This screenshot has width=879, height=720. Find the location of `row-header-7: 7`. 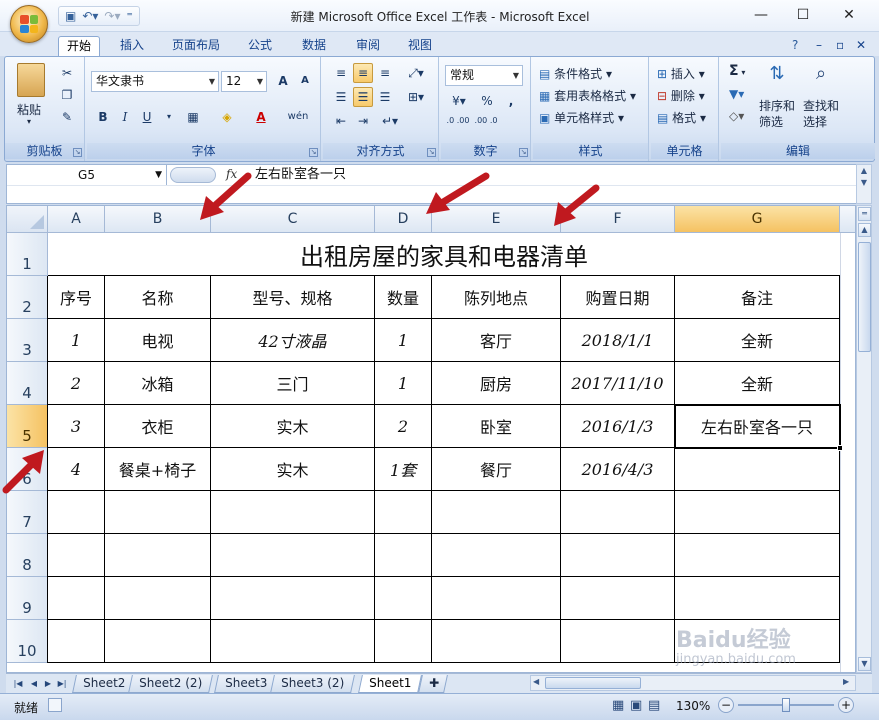

row-header-7: 7 is located at coordinates (27, 512).